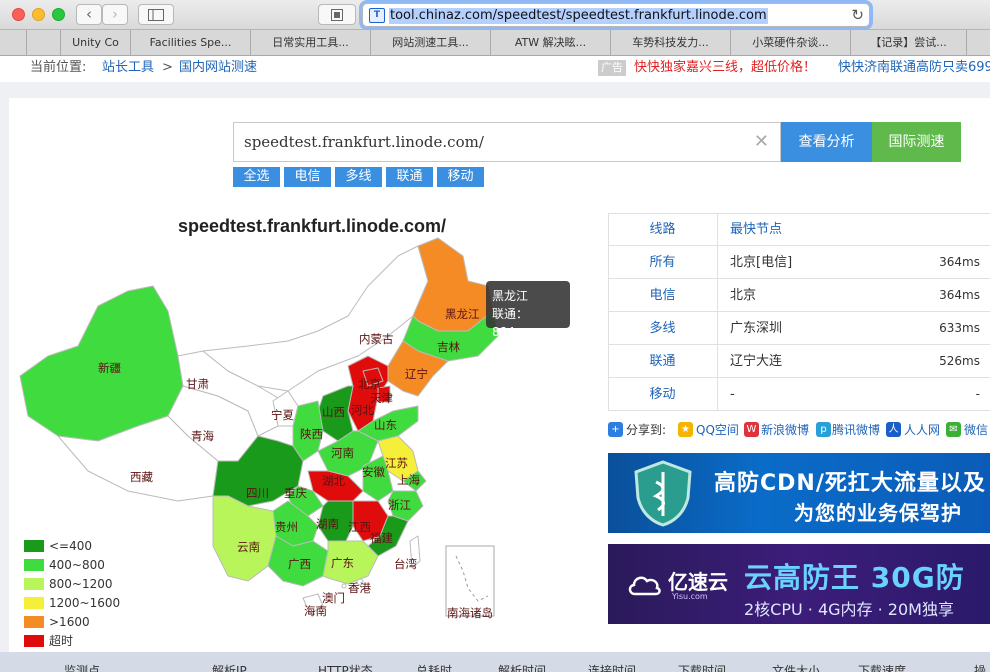 This screenshot has height=672, width=990. What do you see at coordinates (462, 314) in the screenshot?
I see `label-heilongjiang: 黑龙江` at bounding box center [462, 314].